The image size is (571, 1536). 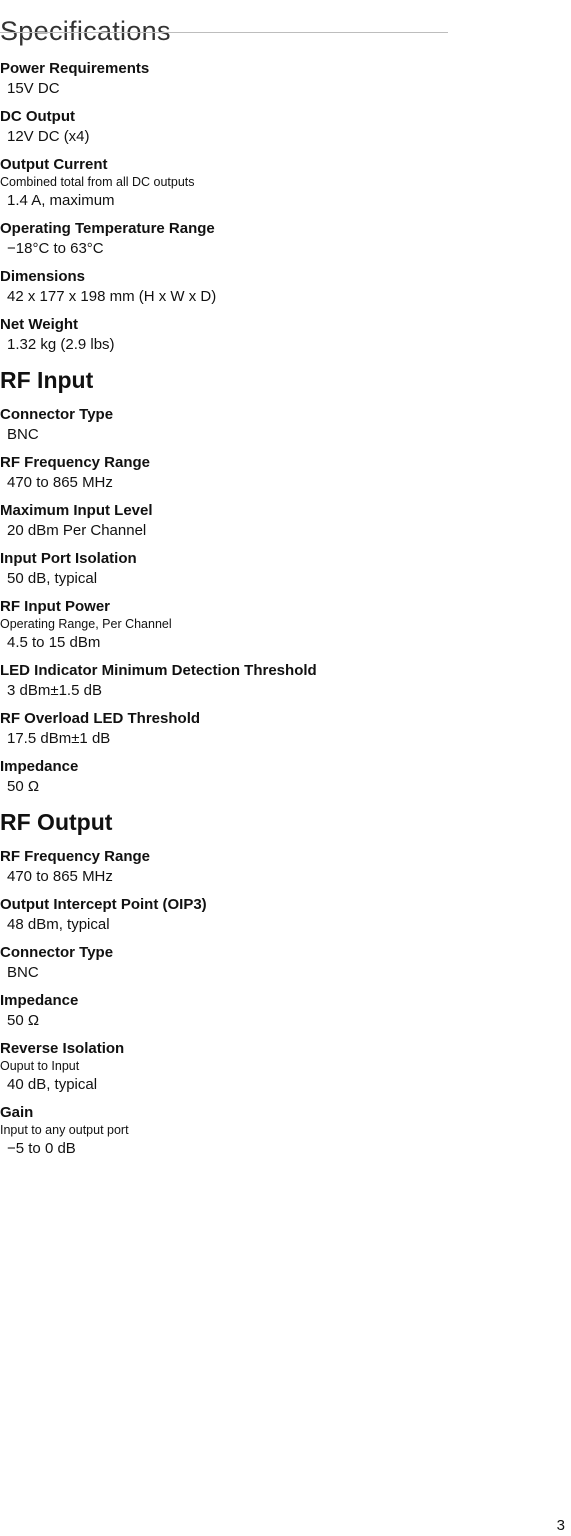 I want to click on spec-value: 15V DC, so click(x=33, y=88).